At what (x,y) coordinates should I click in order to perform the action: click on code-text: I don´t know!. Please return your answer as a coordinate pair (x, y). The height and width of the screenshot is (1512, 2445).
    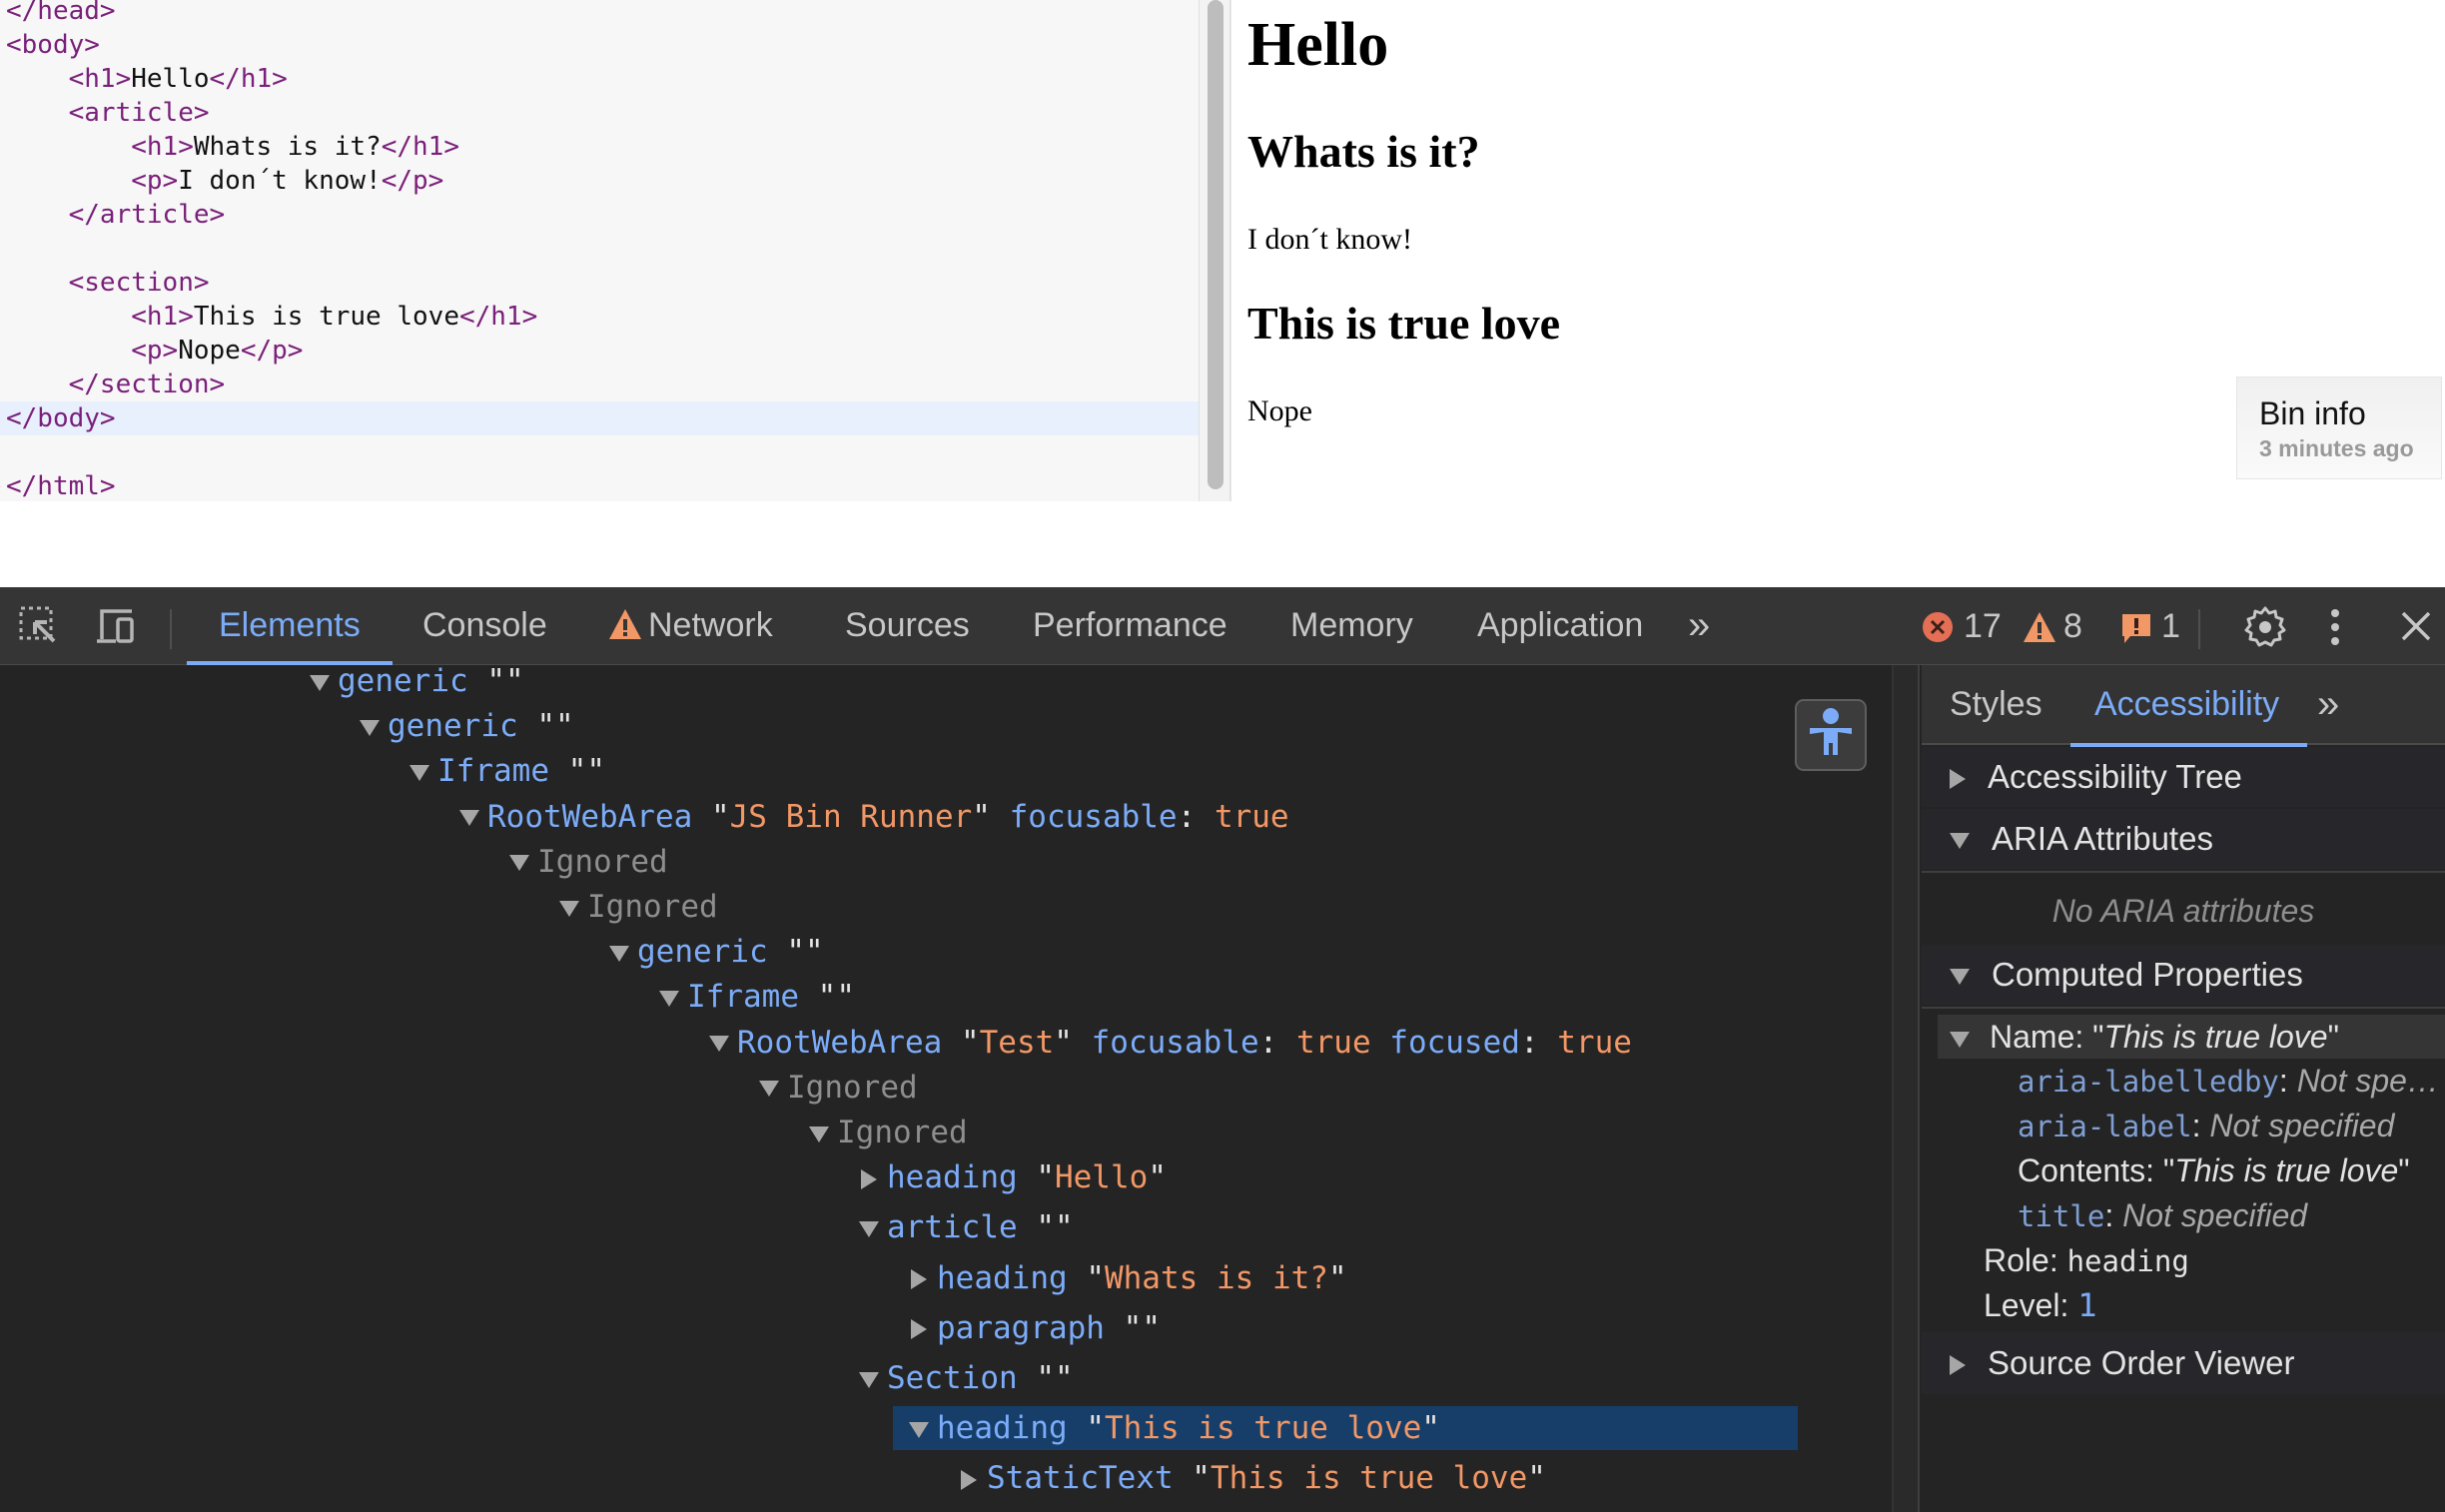
    Looking at the image, I should click on (280, 181).